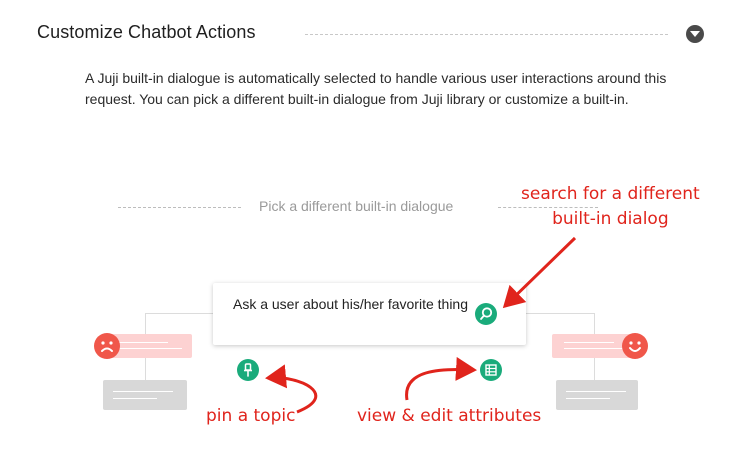 The image size is (751, 451). I want to click on dialog-card-text: Ask a user about his/her favorite thing, so click(350, 304).